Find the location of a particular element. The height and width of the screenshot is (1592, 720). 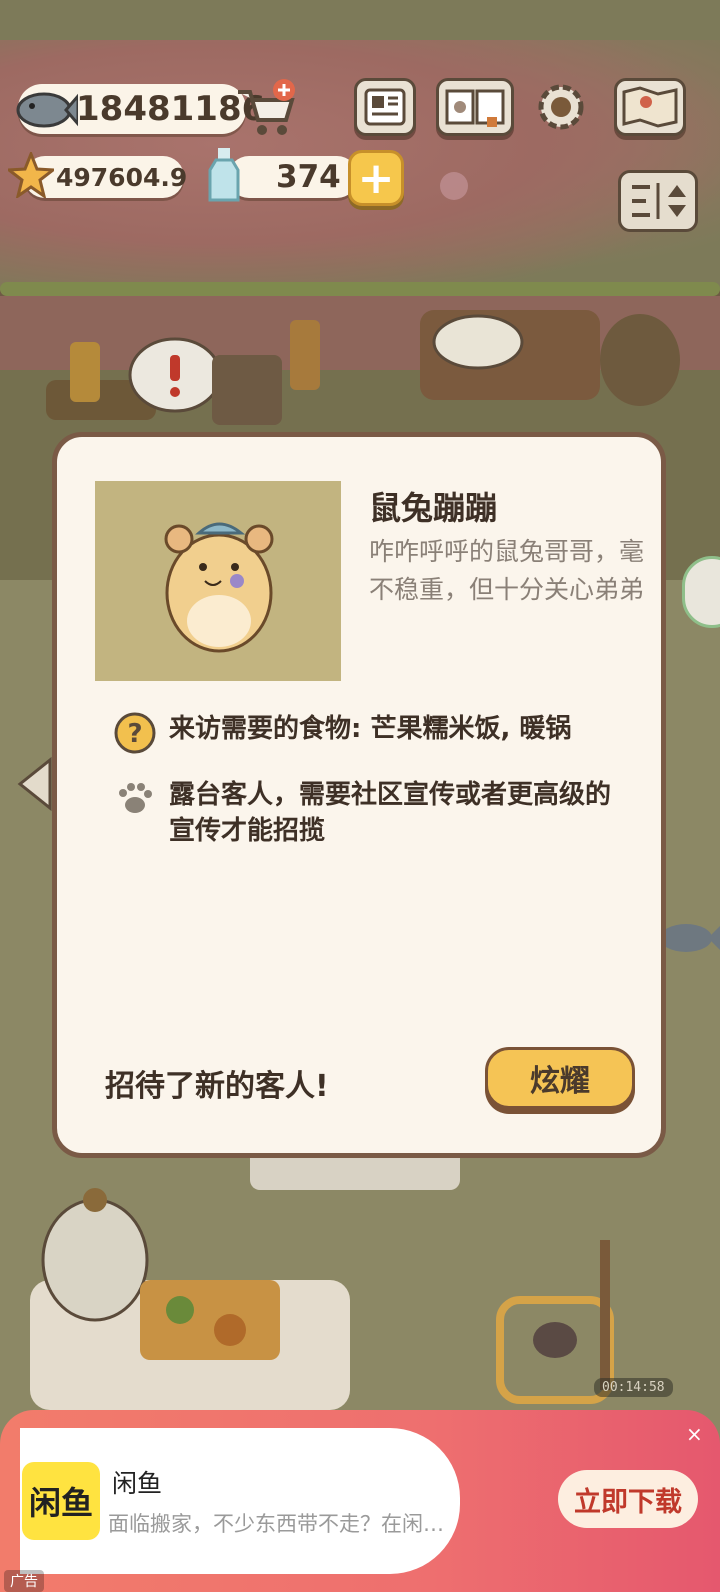

chevron-left-icon is located at coordinates (34, 784).